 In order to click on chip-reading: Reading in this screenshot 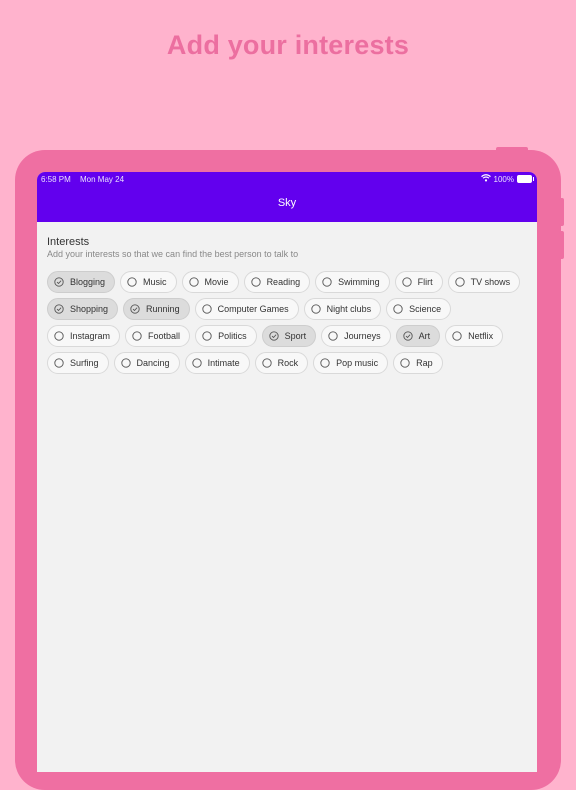, I will do `click(277, 282)`.